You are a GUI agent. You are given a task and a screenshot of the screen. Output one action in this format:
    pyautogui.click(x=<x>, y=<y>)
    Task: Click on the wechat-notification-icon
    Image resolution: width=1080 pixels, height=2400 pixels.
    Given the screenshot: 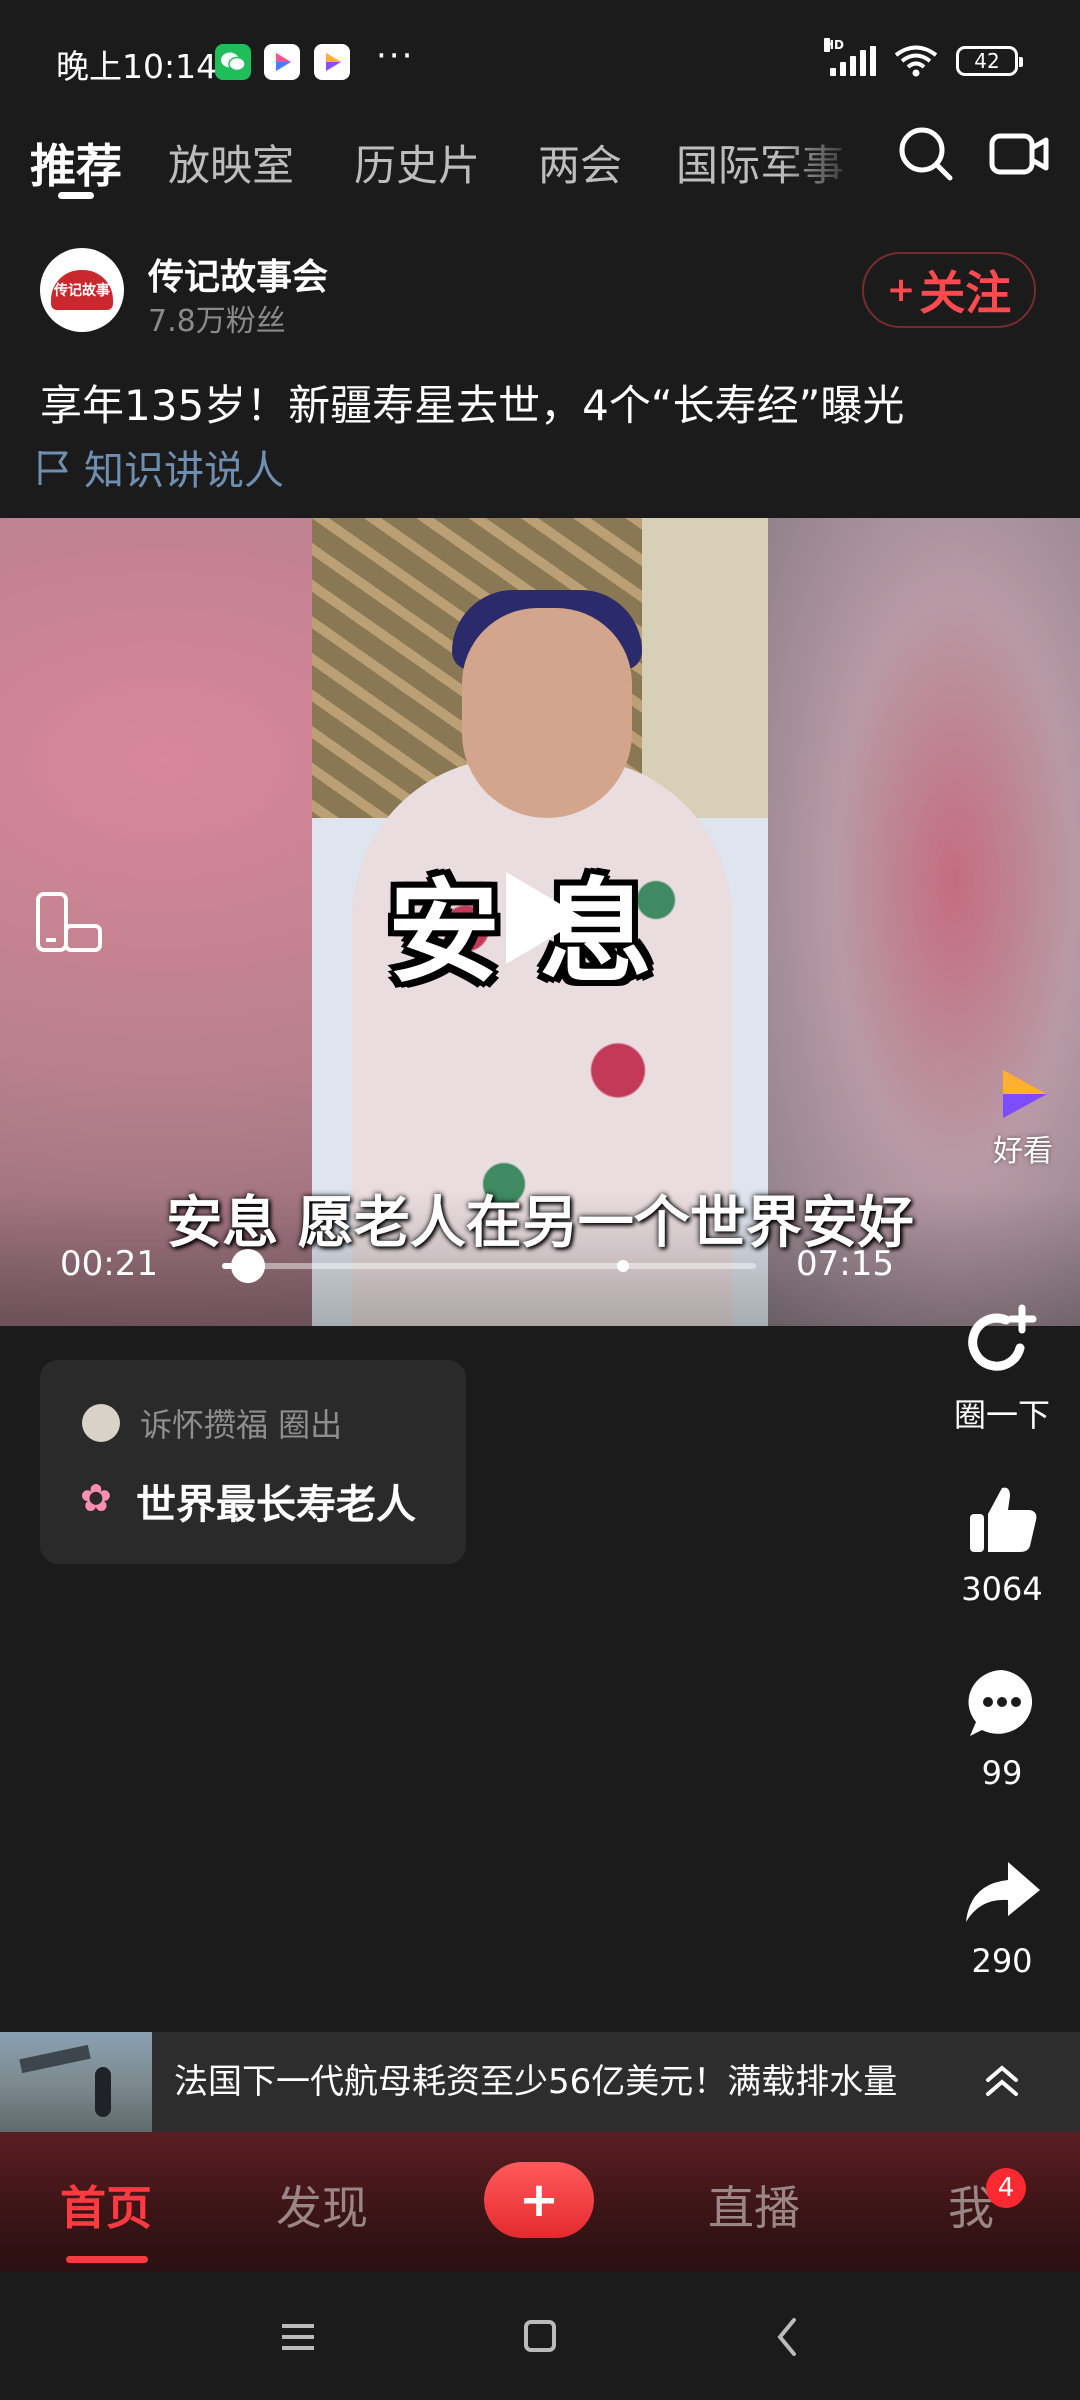 What is the action you would take?
    pyautogui.click(x=233, y=62)
    